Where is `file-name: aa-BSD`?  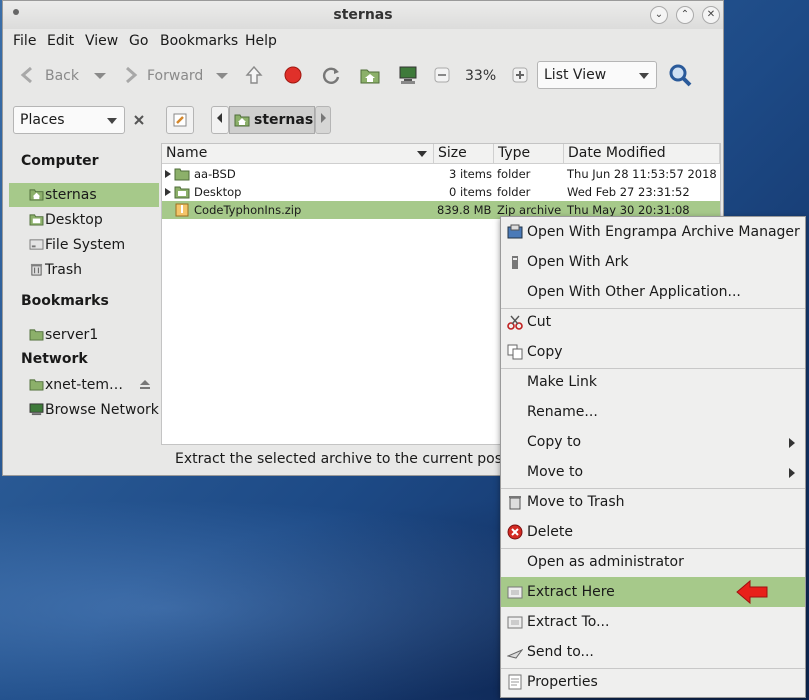 file-name: aa-BSD is located at coordinates (215, 174).